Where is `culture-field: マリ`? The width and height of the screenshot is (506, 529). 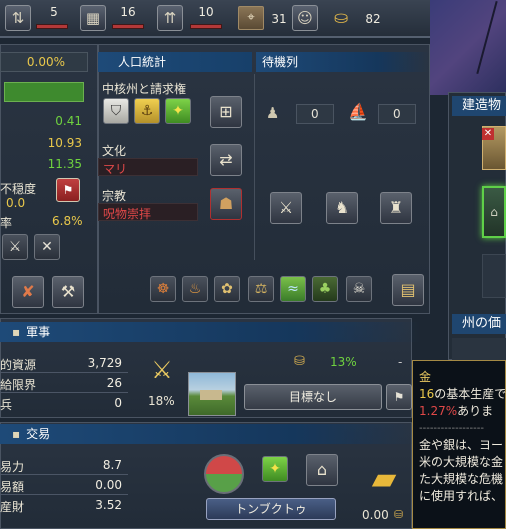
culture-field: マリ is located at coordinates (148, 167).